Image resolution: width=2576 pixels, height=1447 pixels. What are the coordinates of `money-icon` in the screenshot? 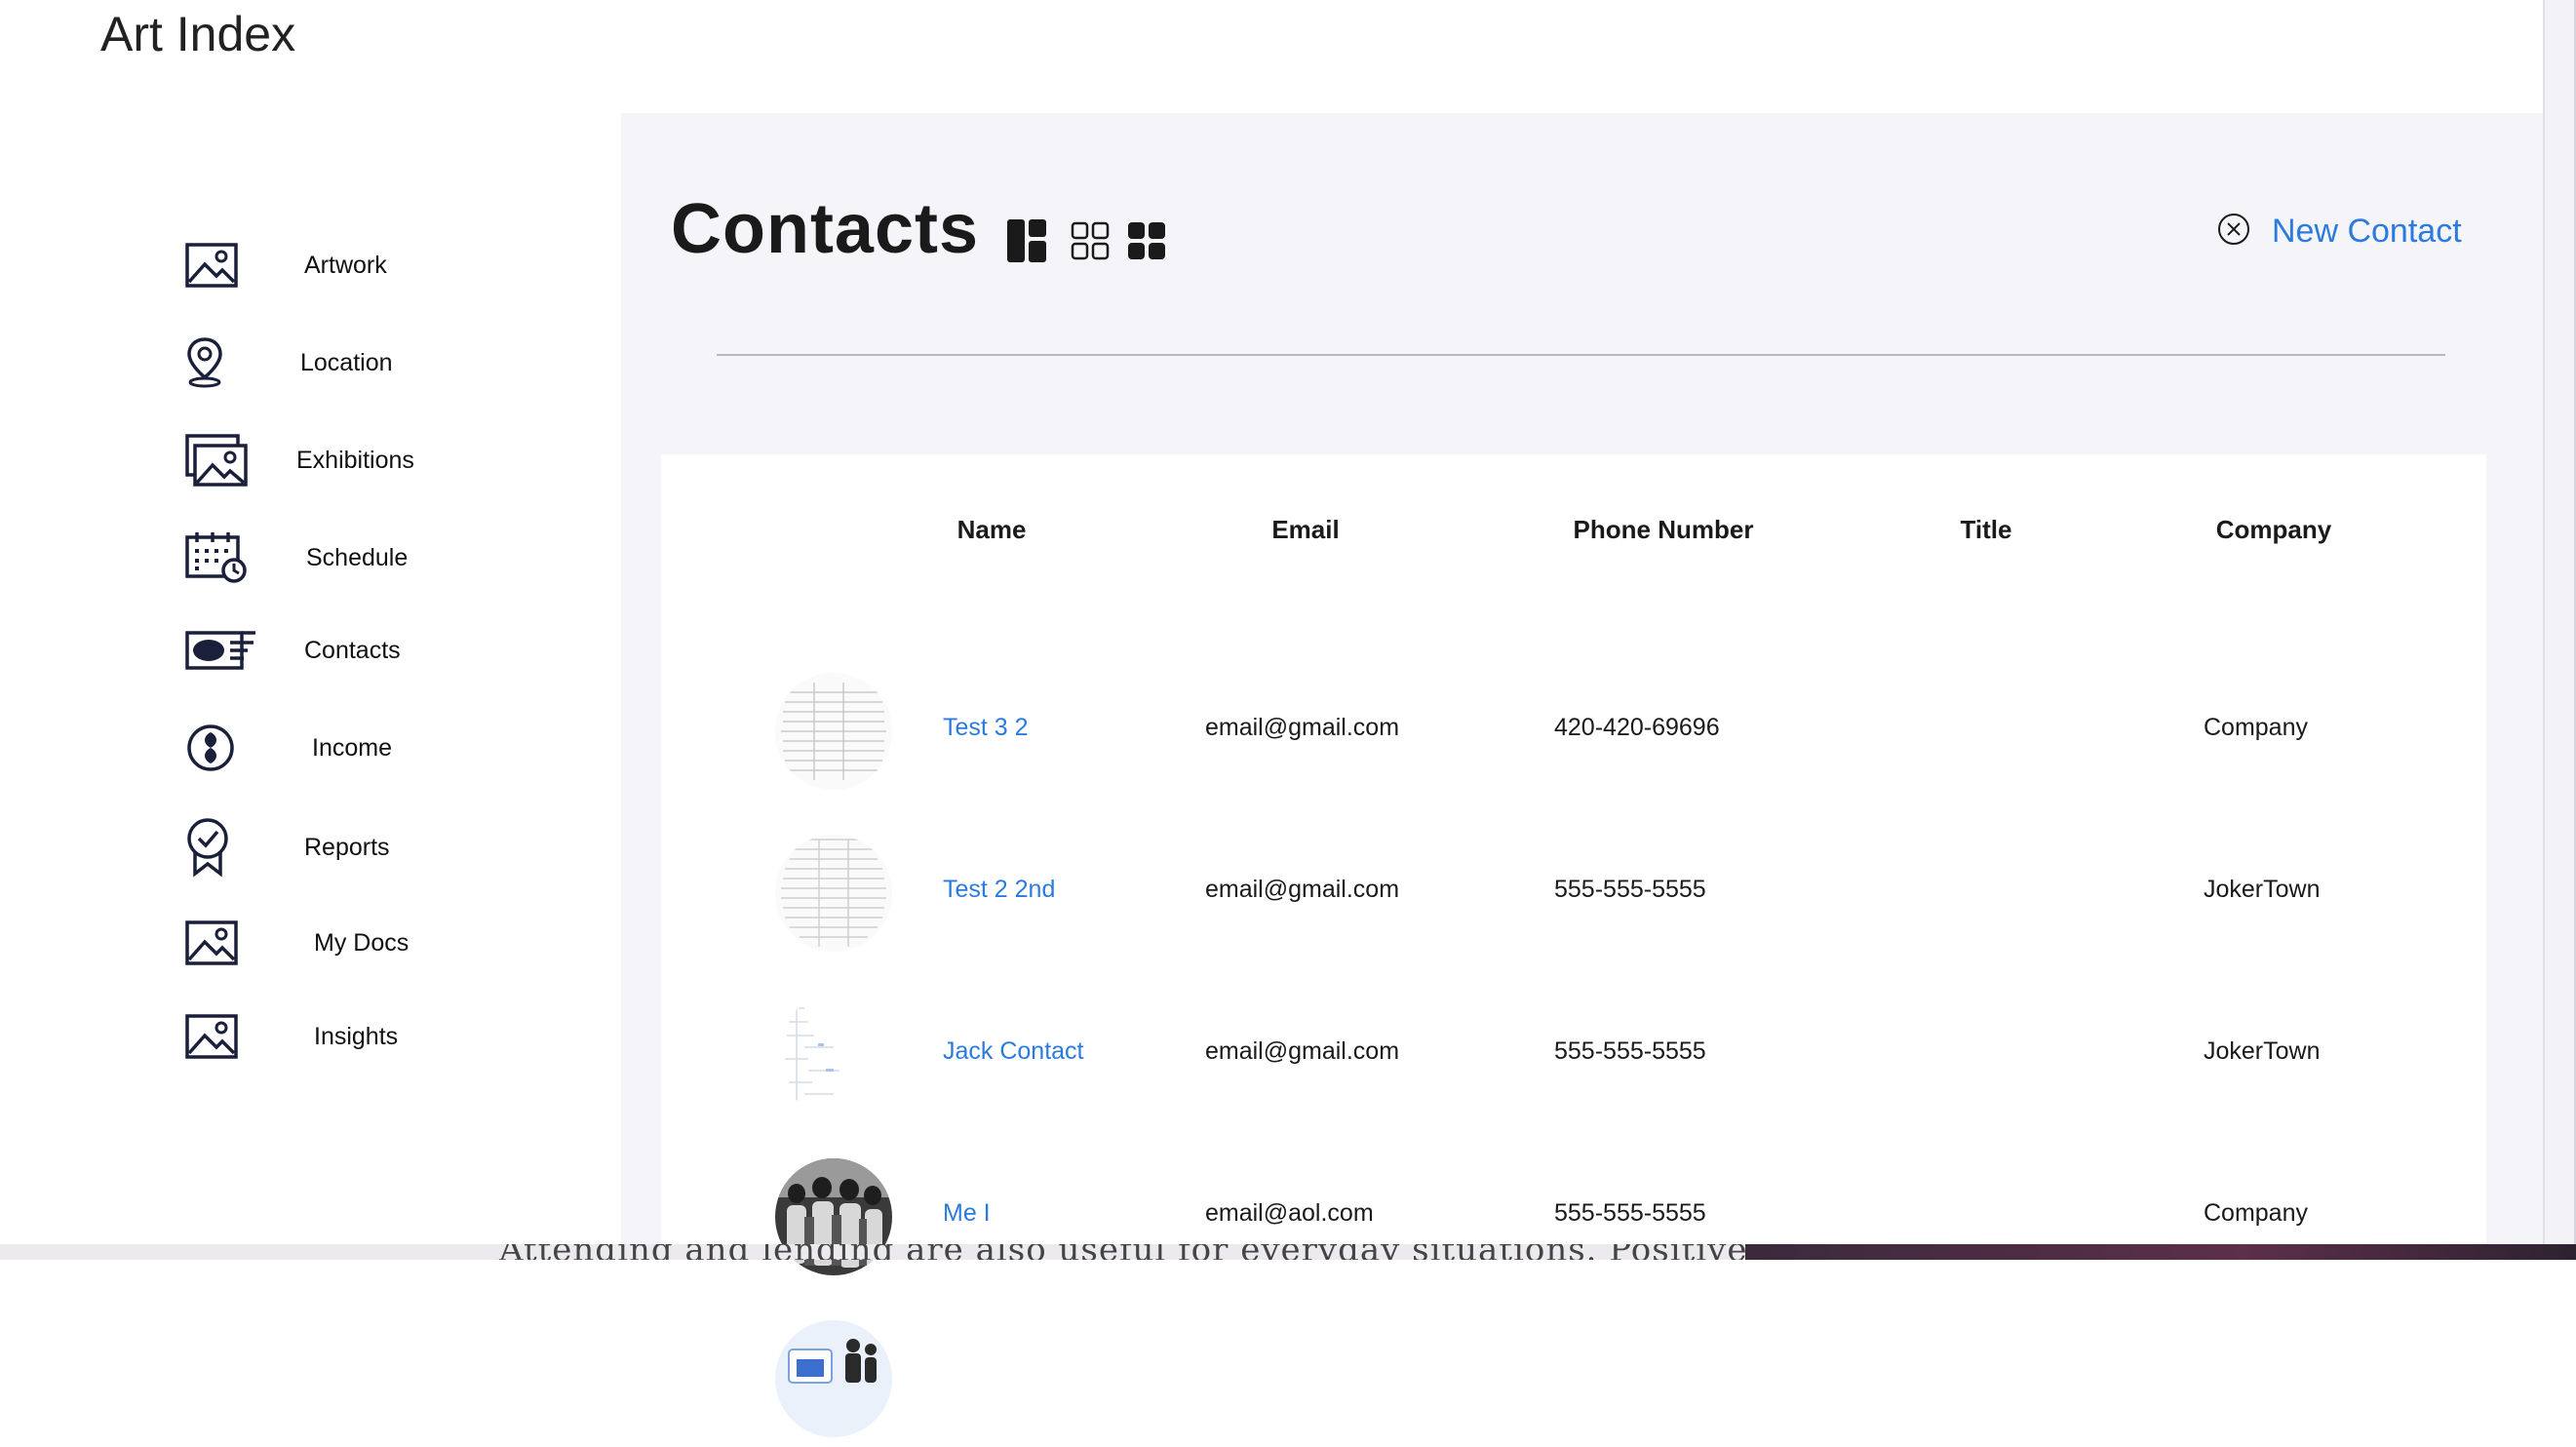 It's located at (226, 748).